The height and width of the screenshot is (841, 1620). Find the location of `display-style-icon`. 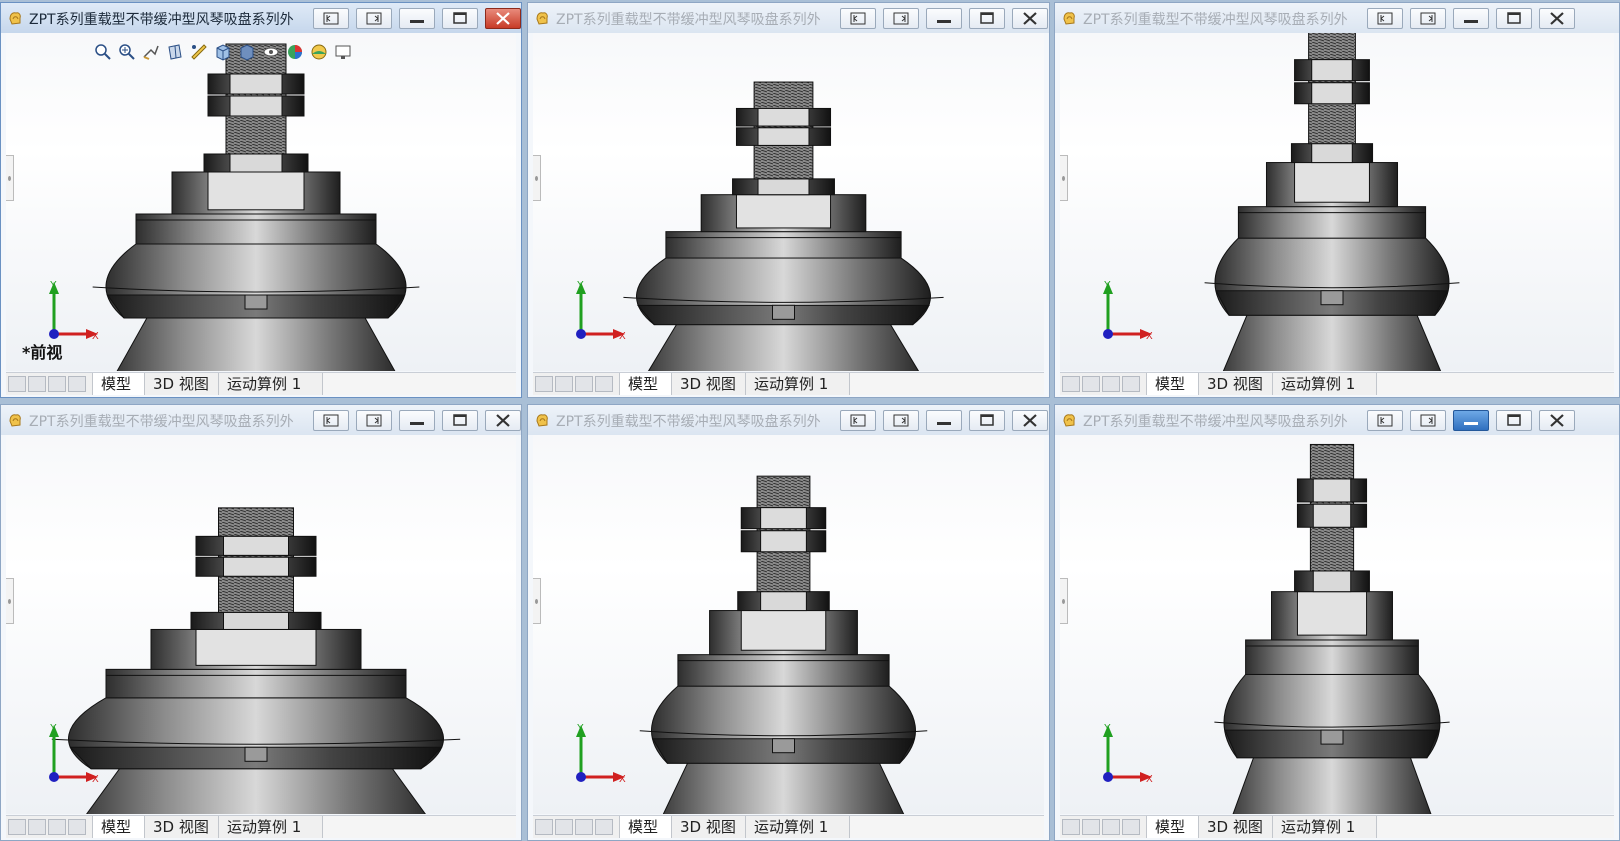

display-style-icon is located at coordinates (247, 52).